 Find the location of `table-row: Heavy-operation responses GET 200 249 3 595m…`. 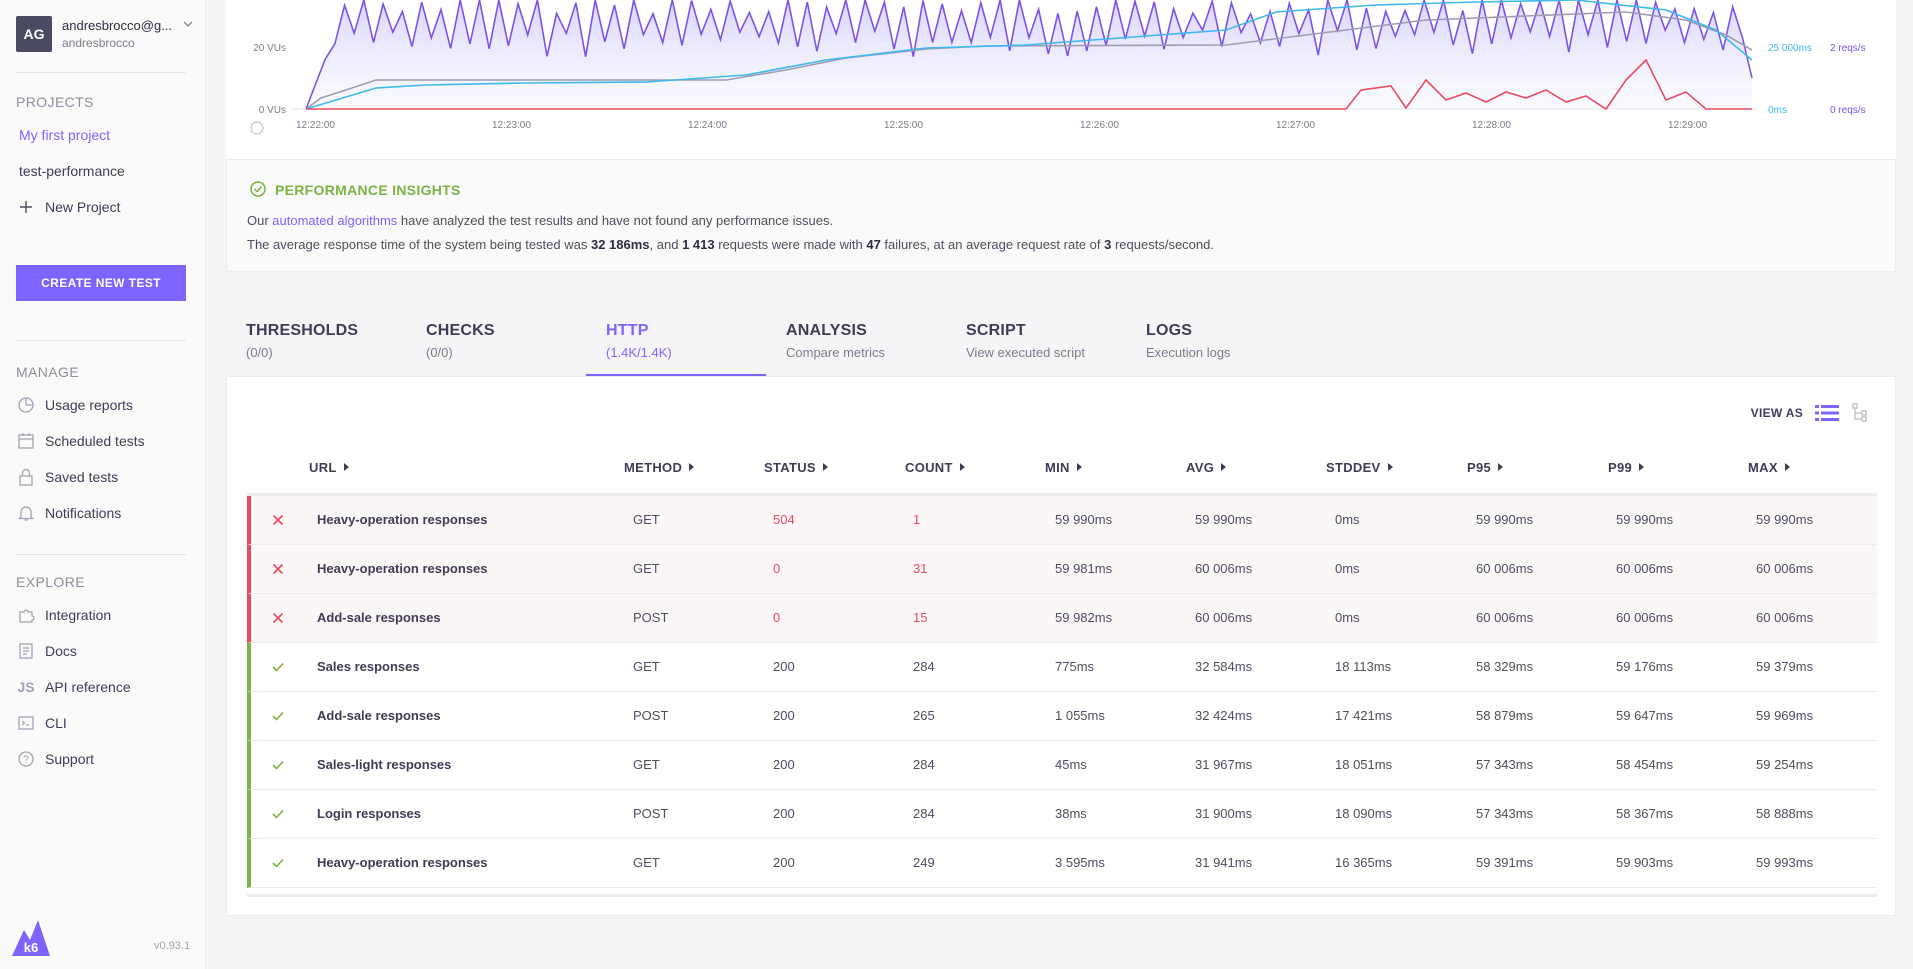

table-row: Heavy-operation responses GET 200 249 3 595m… is located at coordinates (1062, 863).